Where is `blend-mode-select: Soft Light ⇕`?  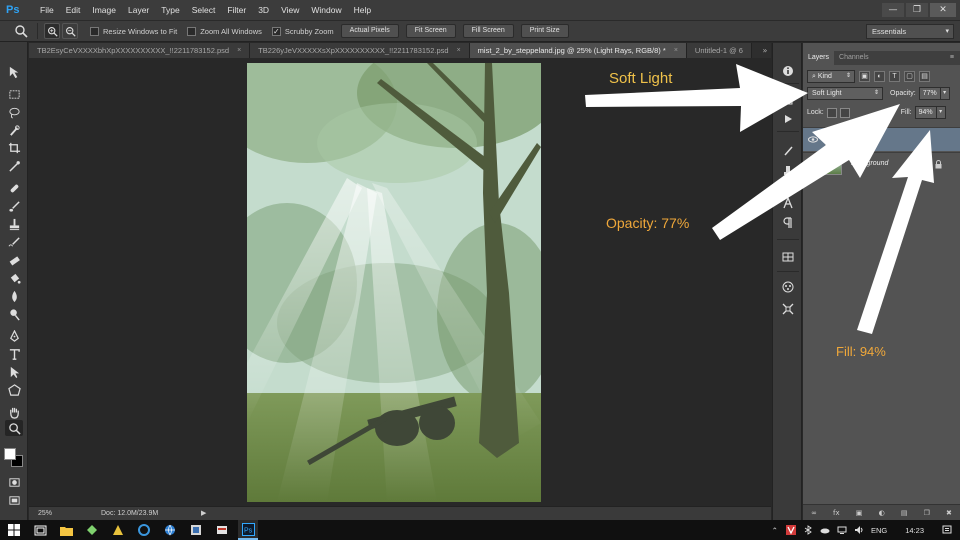 blend-mode-select: Soft Light ⇕ is located at coordinates (845, 93).